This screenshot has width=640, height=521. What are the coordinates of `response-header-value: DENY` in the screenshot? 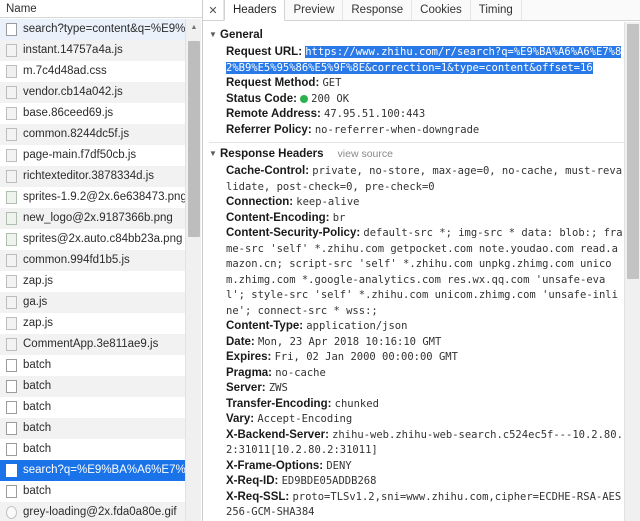 It's located at (339, 465).